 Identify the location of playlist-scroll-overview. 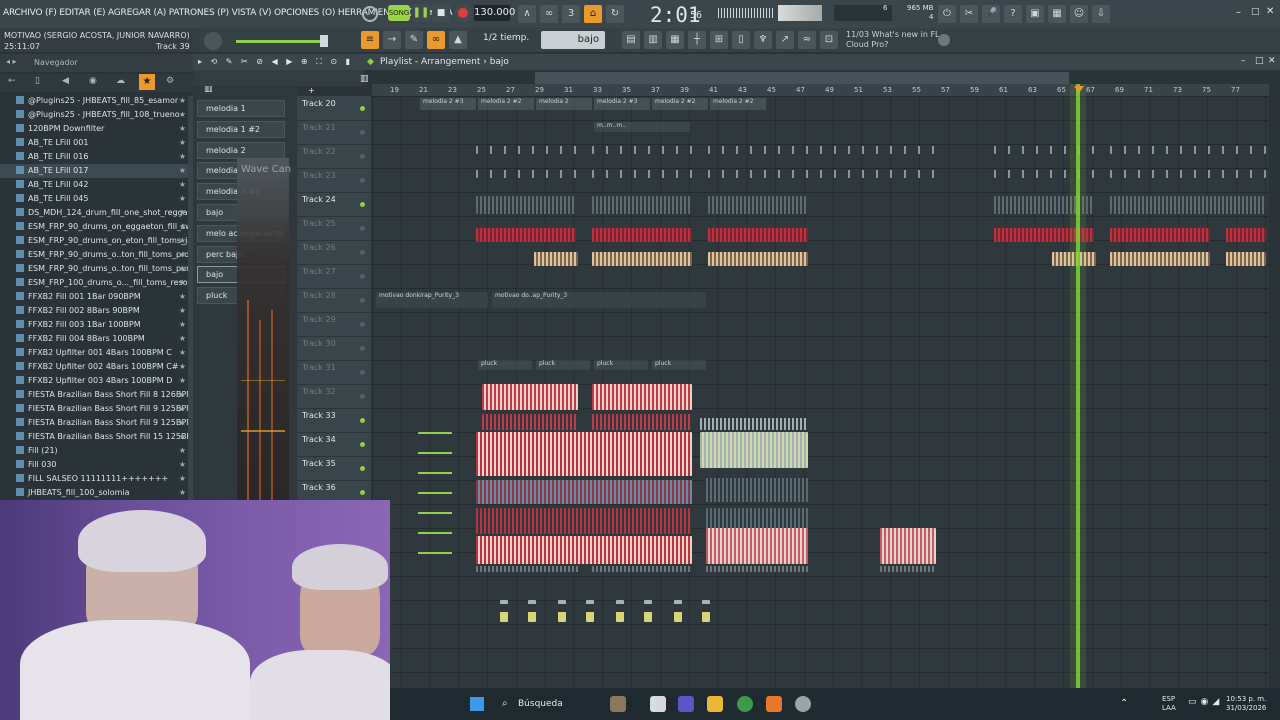
(802, 78).